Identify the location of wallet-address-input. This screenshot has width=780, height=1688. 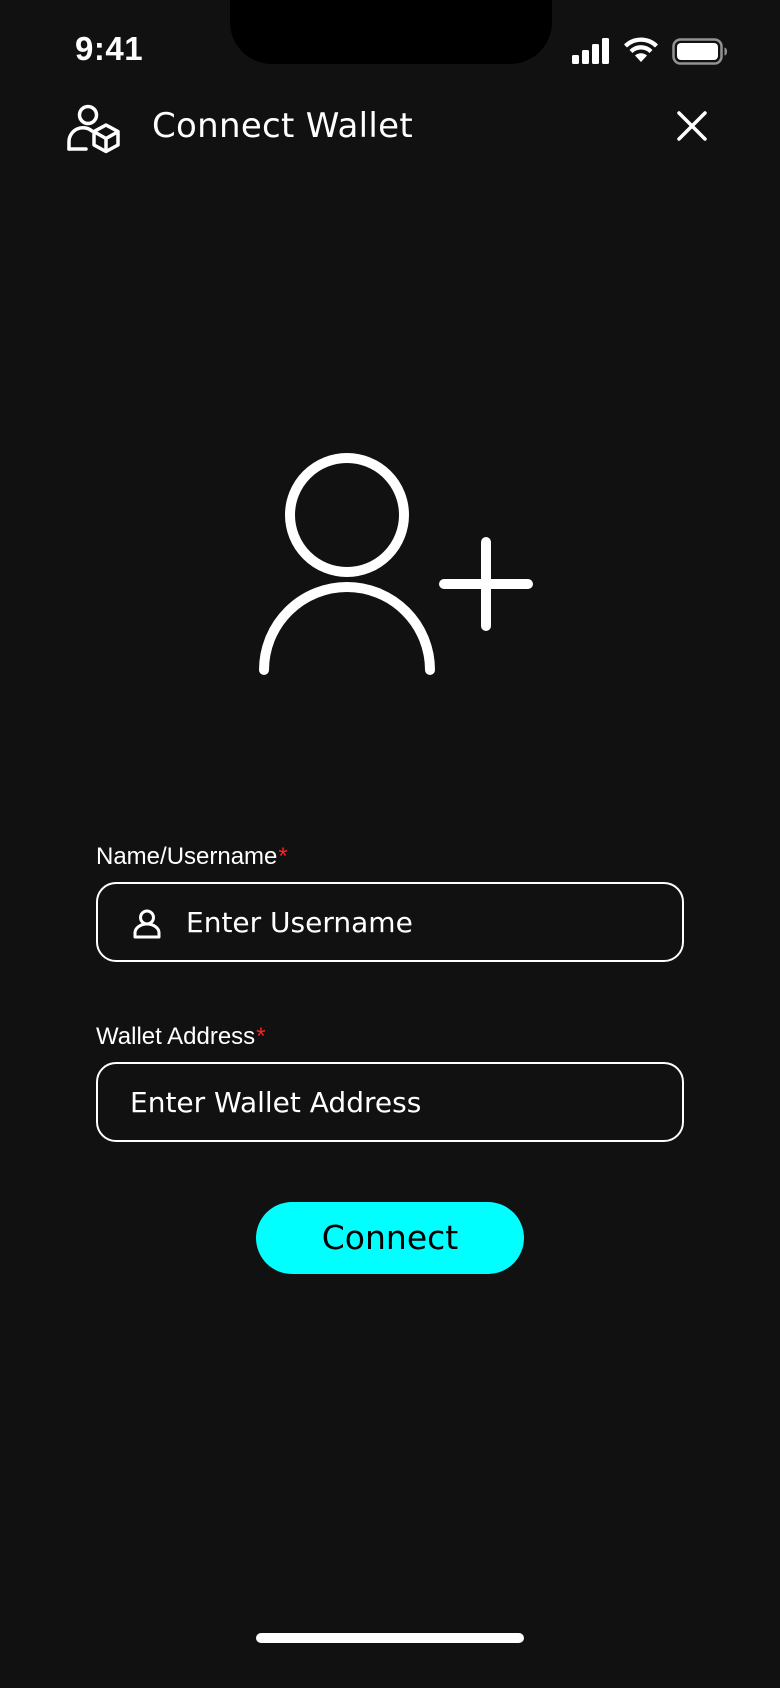
(395, 1102).